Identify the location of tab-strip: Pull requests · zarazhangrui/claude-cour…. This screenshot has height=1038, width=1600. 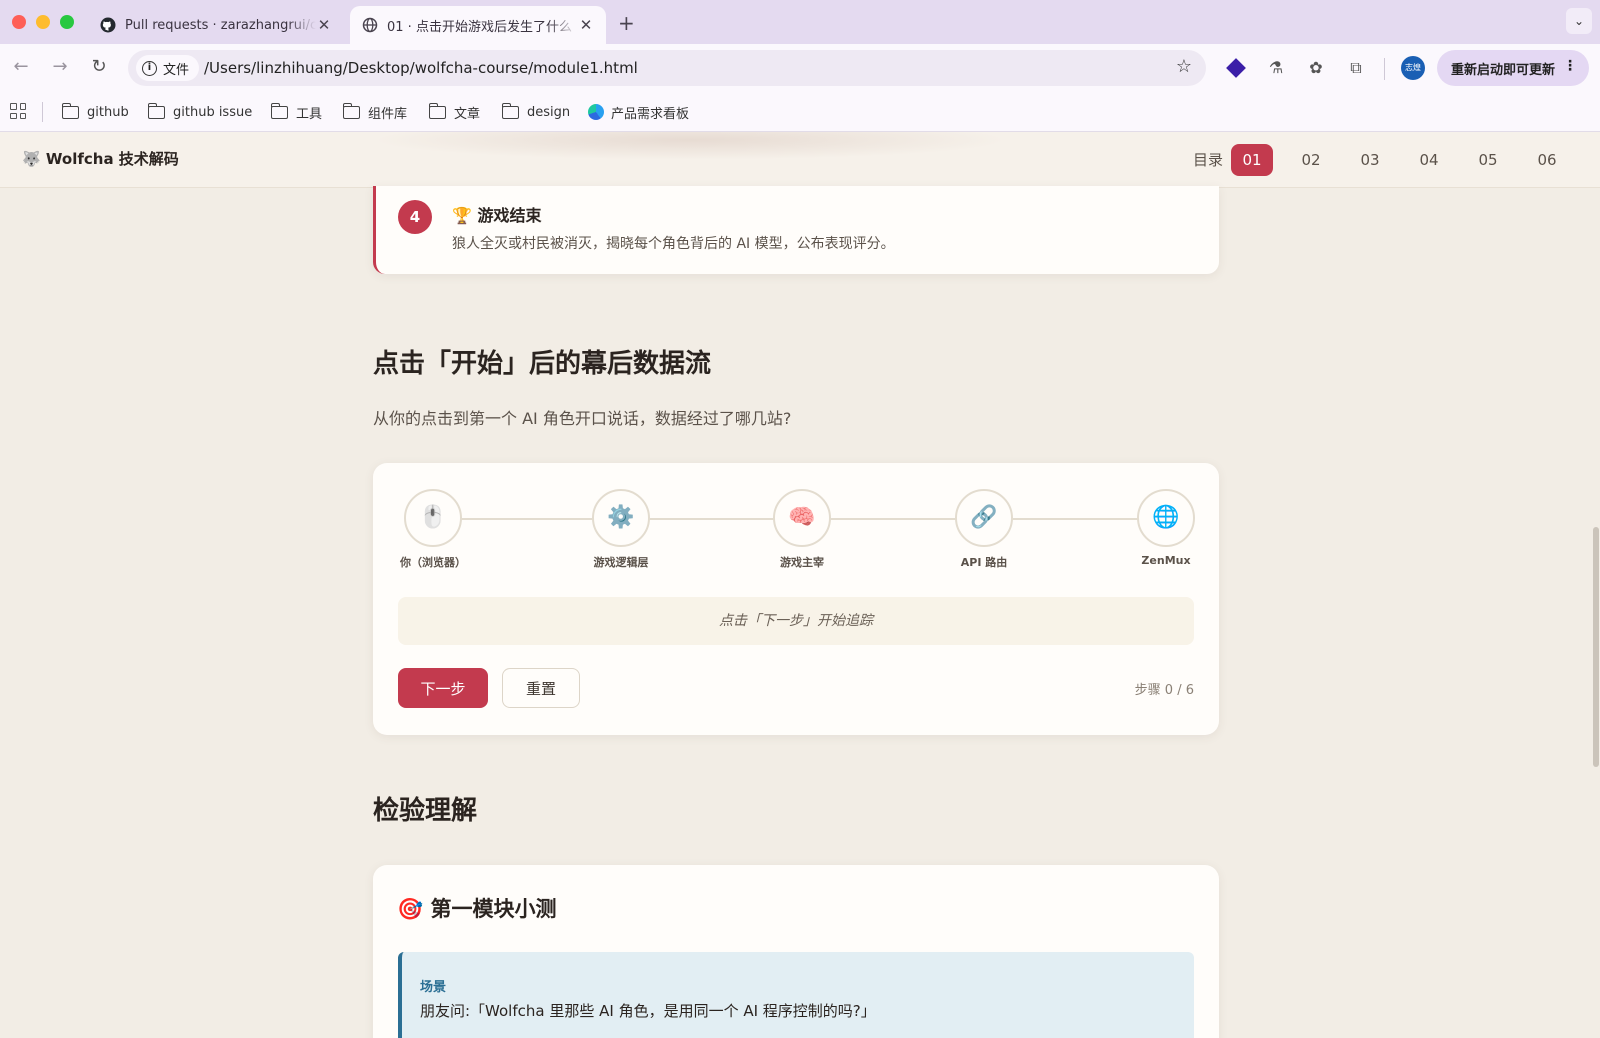
(800, 22).